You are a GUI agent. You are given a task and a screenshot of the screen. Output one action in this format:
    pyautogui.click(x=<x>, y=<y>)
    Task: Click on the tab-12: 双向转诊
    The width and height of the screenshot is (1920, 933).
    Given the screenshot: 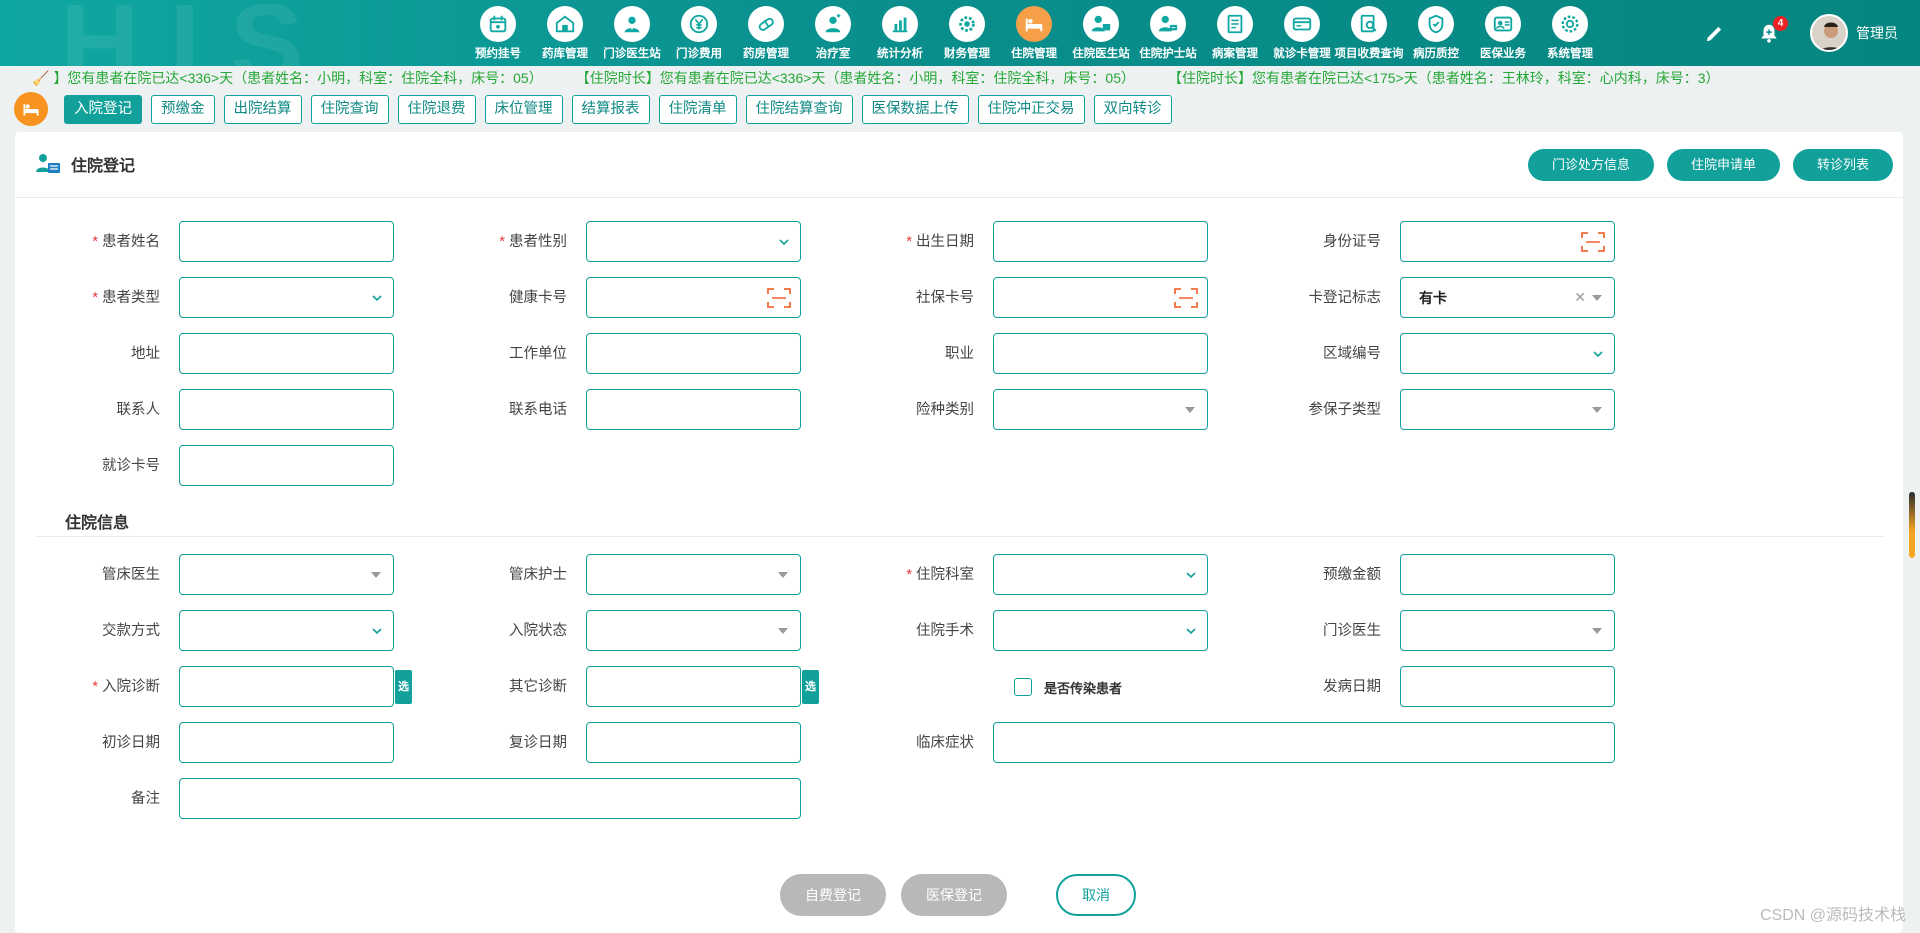 What is the action you would take?
    pyautogui.click(x=1132, y=109)
    